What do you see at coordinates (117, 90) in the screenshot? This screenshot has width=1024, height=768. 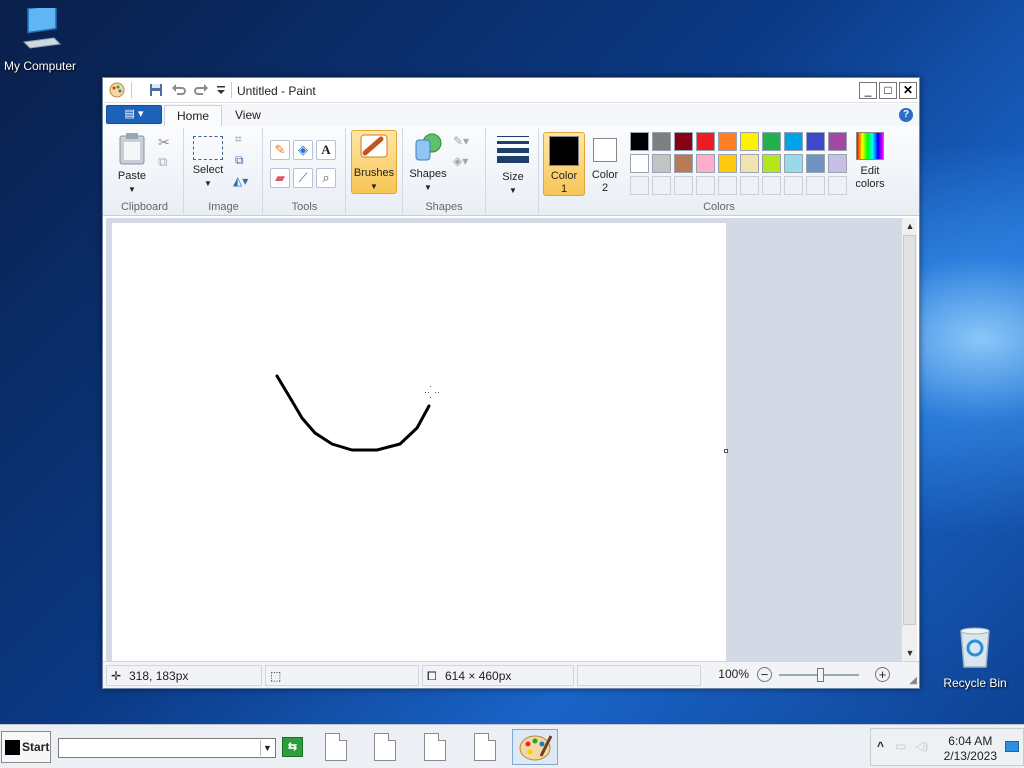 I see `paint-app-icon` at bounding box center [117, 90].